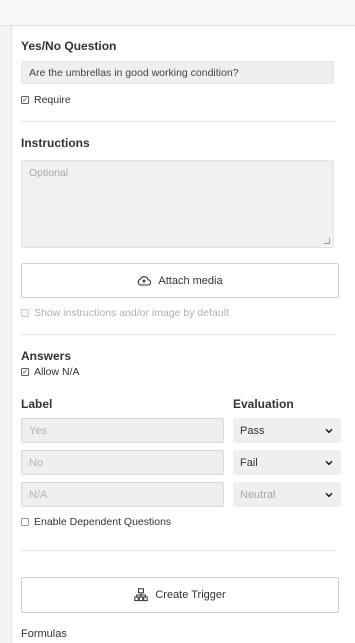 Image resolution: width=355 pixels, height=643 pixels. Describe the element at coordinates (57, 372) in the screenshot. I see `allow-na-label: Allow N/A` at that location.